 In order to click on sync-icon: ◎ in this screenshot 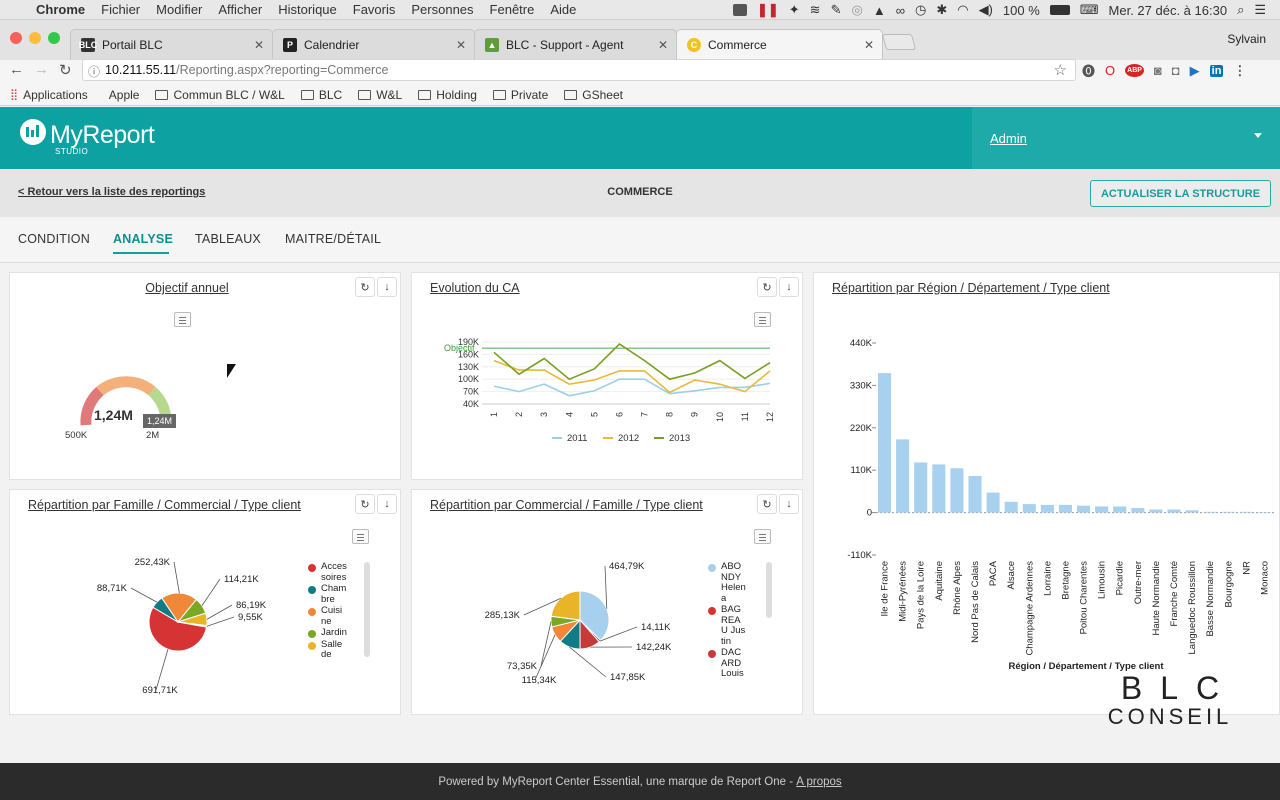, I will do `click(856, 10)`.